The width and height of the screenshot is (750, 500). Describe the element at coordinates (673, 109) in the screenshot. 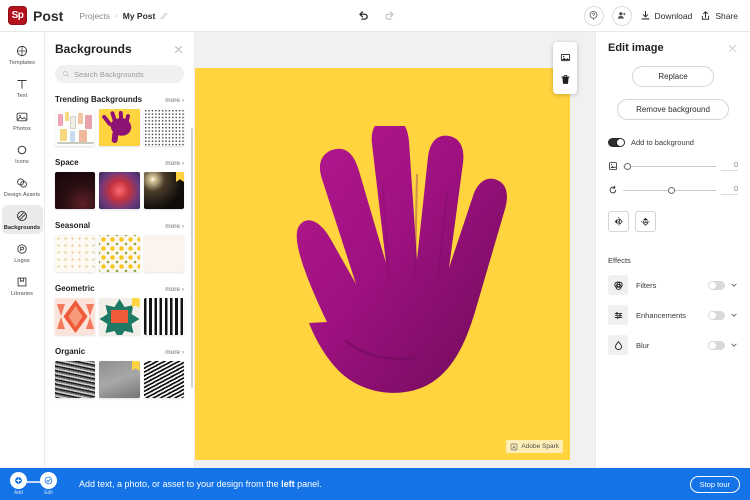

I see `remove-background-button: Remove background` at that location.